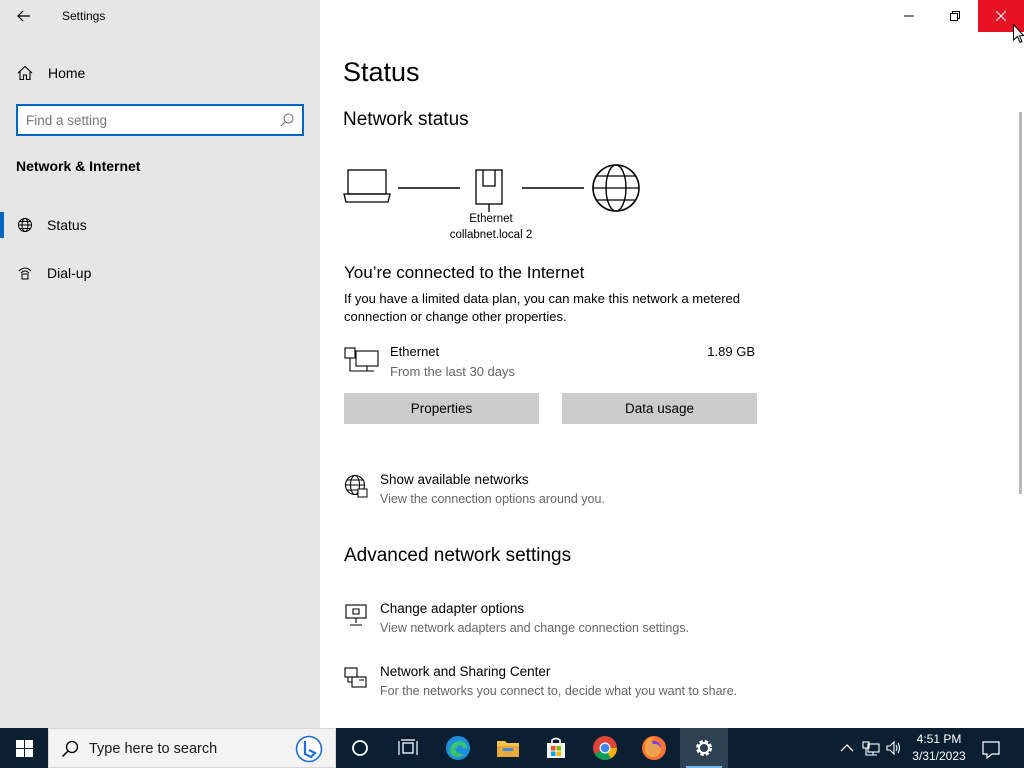 This screenshot has width=1024, height=768. I want to click on firefox-taskbar-button, so click(654, 748).